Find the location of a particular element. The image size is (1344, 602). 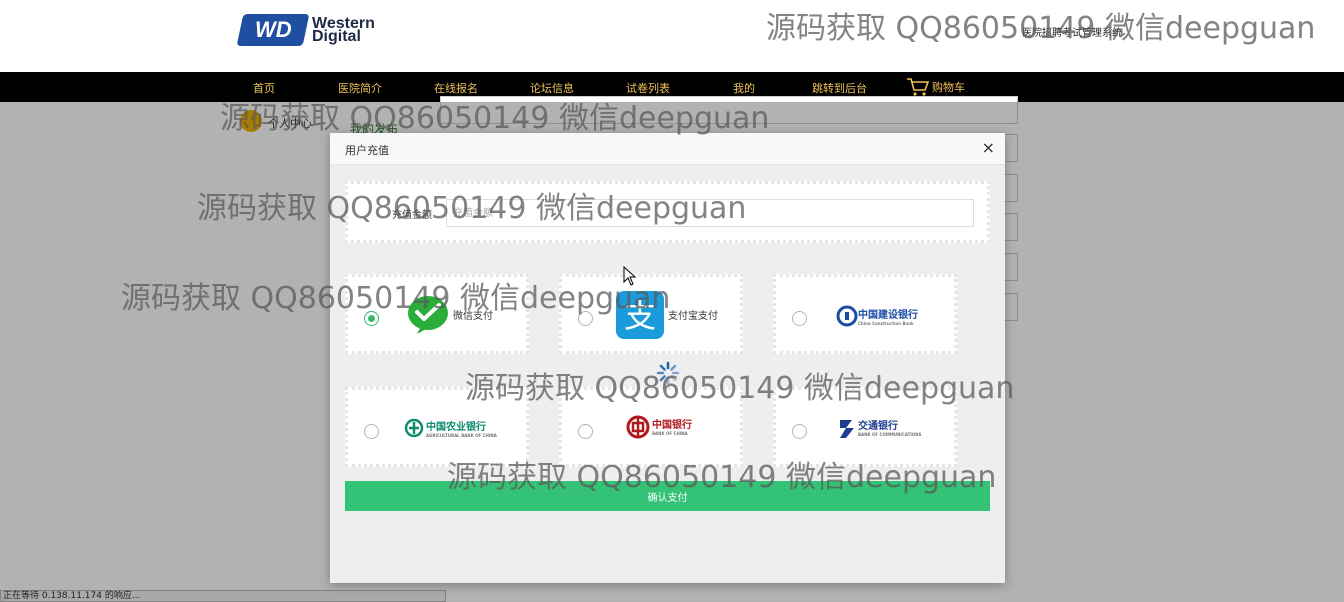

abc-icon is located at coordinates (414, 428).